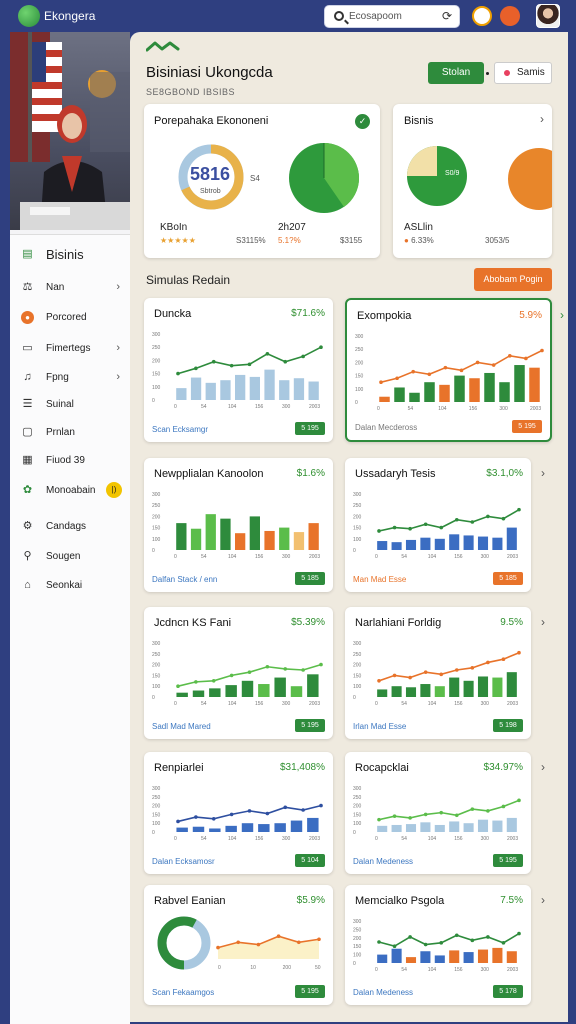  I want to click on chart-badge: 5 198, so click(508, 725).